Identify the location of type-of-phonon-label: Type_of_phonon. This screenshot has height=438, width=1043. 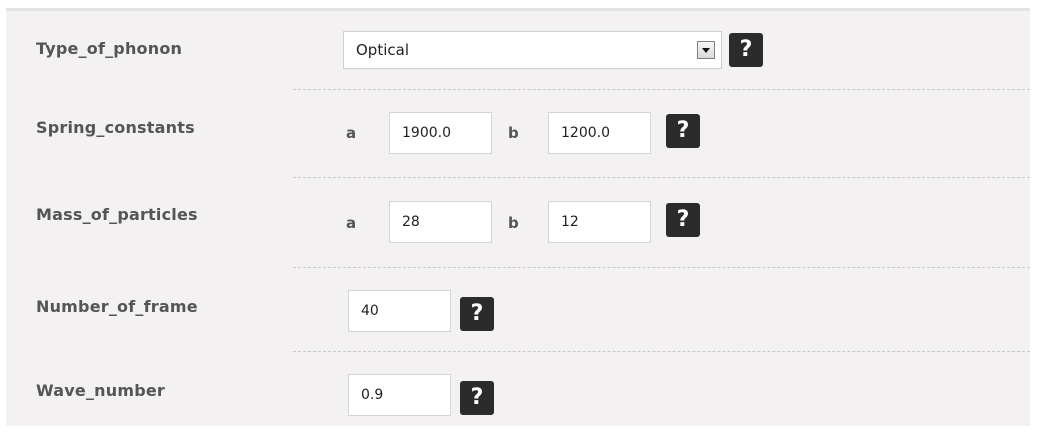
(109, 48).